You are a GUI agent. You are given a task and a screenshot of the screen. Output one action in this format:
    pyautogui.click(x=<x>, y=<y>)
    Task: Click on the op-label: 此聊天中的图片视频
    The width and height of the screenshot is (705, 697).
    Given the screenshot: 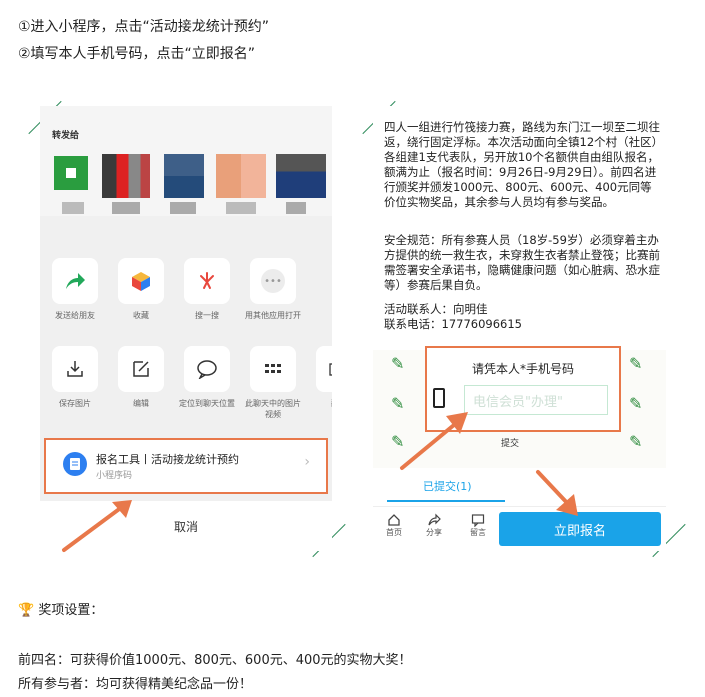 What is the action you would take?
    pyautogui.click(x=273, y=409)
    